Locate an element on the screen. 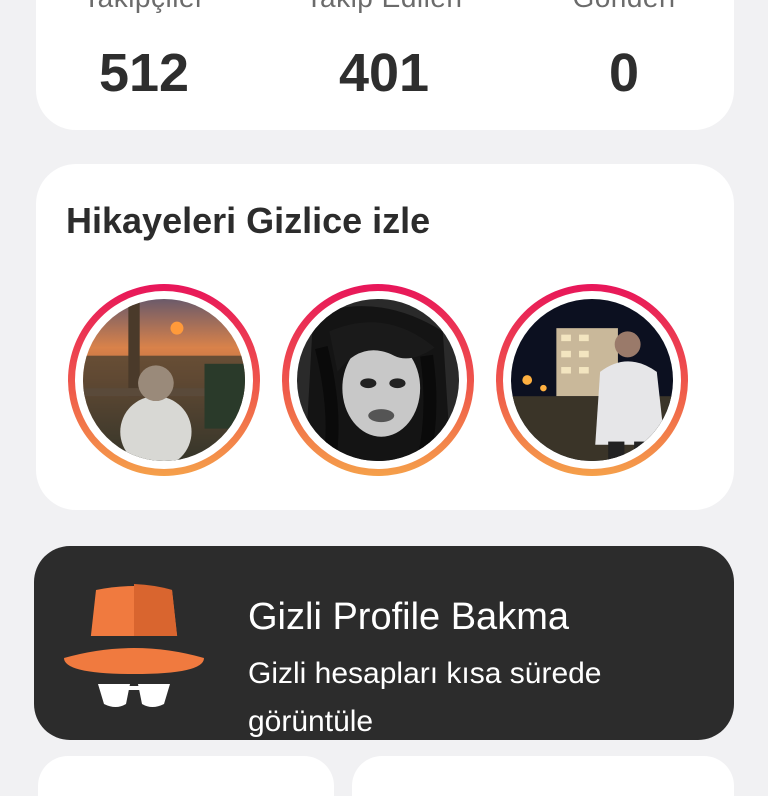 The height and width of the screenshot is (796, 768). story-avatar-sunset is located at coordinates (164, 380).